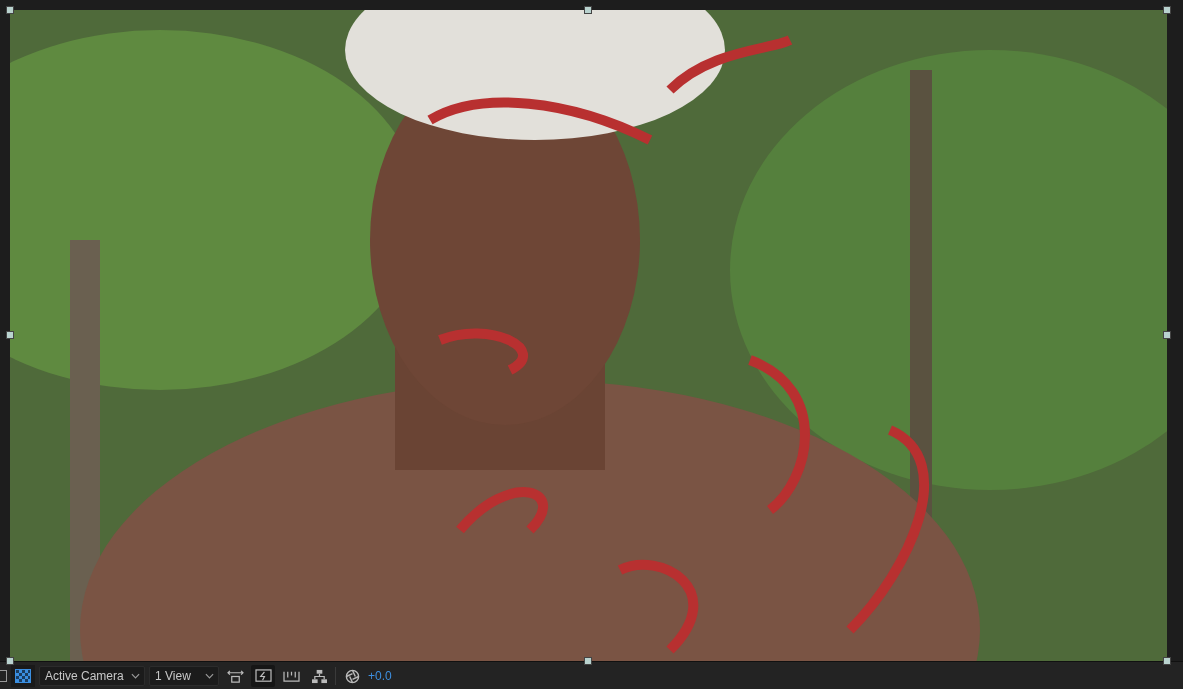  What do you see at coordinates (3, 676) in the screenshot?
I see `panel-icon` at bounding box center [3, 676].